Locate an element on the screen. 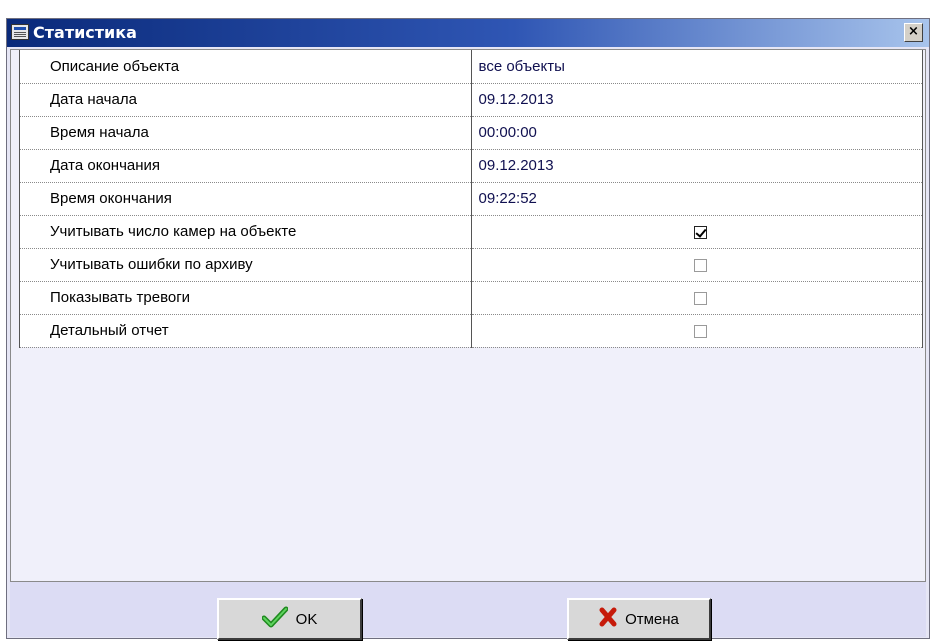 Image resolution: width=935 pixels, height=642 pixels. property-label: Показывать тревоги is located at coordinates (245, 298).